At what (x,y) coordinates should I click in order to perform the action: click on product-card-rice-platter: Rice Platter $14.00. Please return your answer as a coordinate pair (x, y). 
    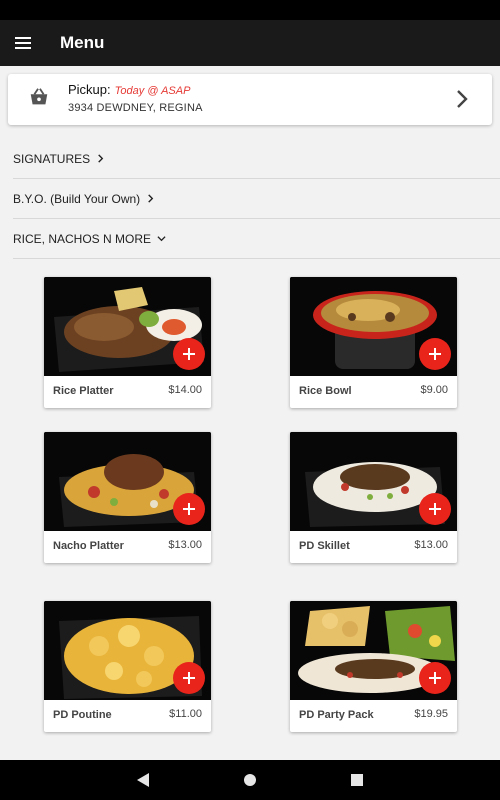
    Looking at the image, I should click on (127, 342).